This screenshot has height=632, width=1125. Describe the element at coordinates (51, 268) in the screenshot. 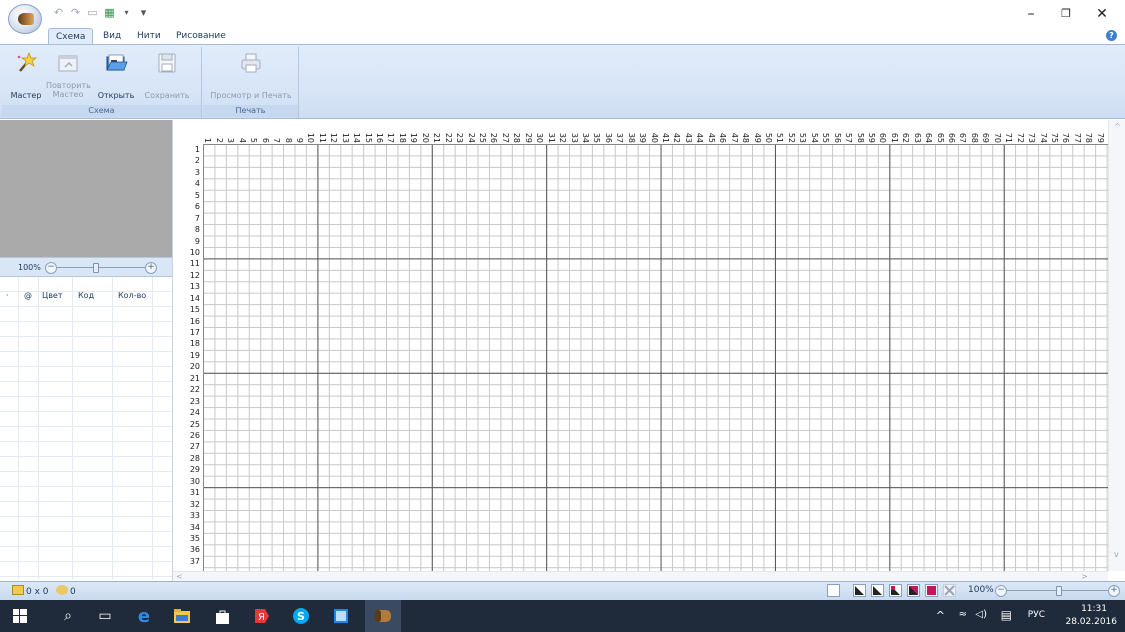

I see `zoom-out-icon: −` at that location.